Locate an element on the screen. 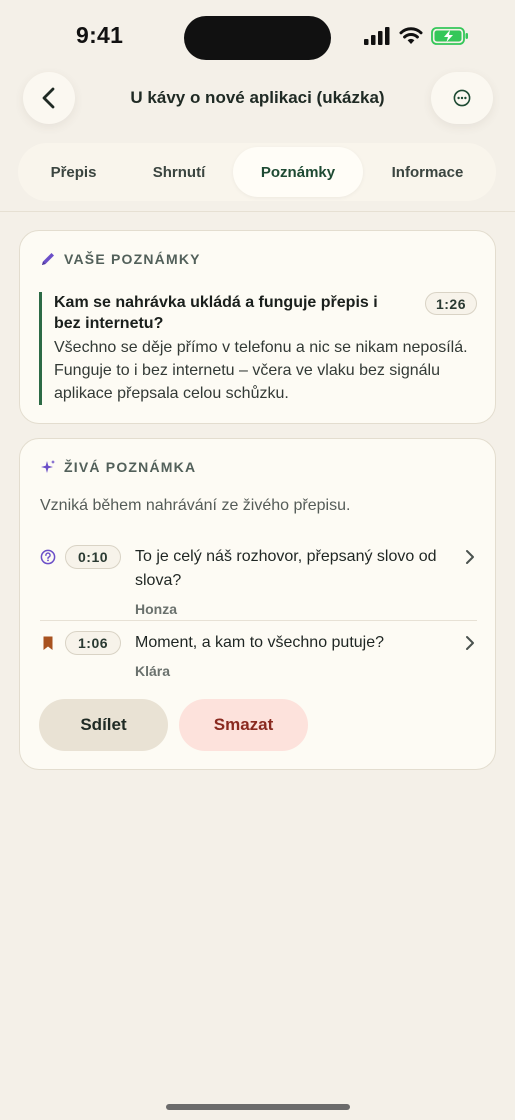 The height and width of the screenshot is (1120, 515). question-icon is located at coordinates (48, 557).